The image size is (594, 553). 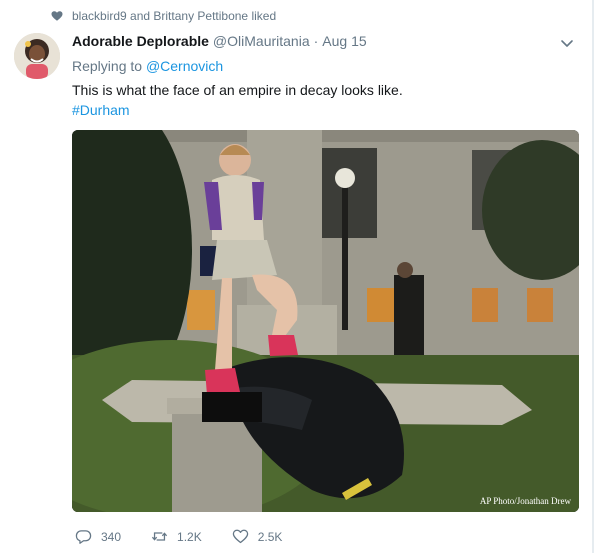 What do you see at coordinates (83, 537) in the screenshot?
I see `reply-icon` at bounding box center [83, 537].